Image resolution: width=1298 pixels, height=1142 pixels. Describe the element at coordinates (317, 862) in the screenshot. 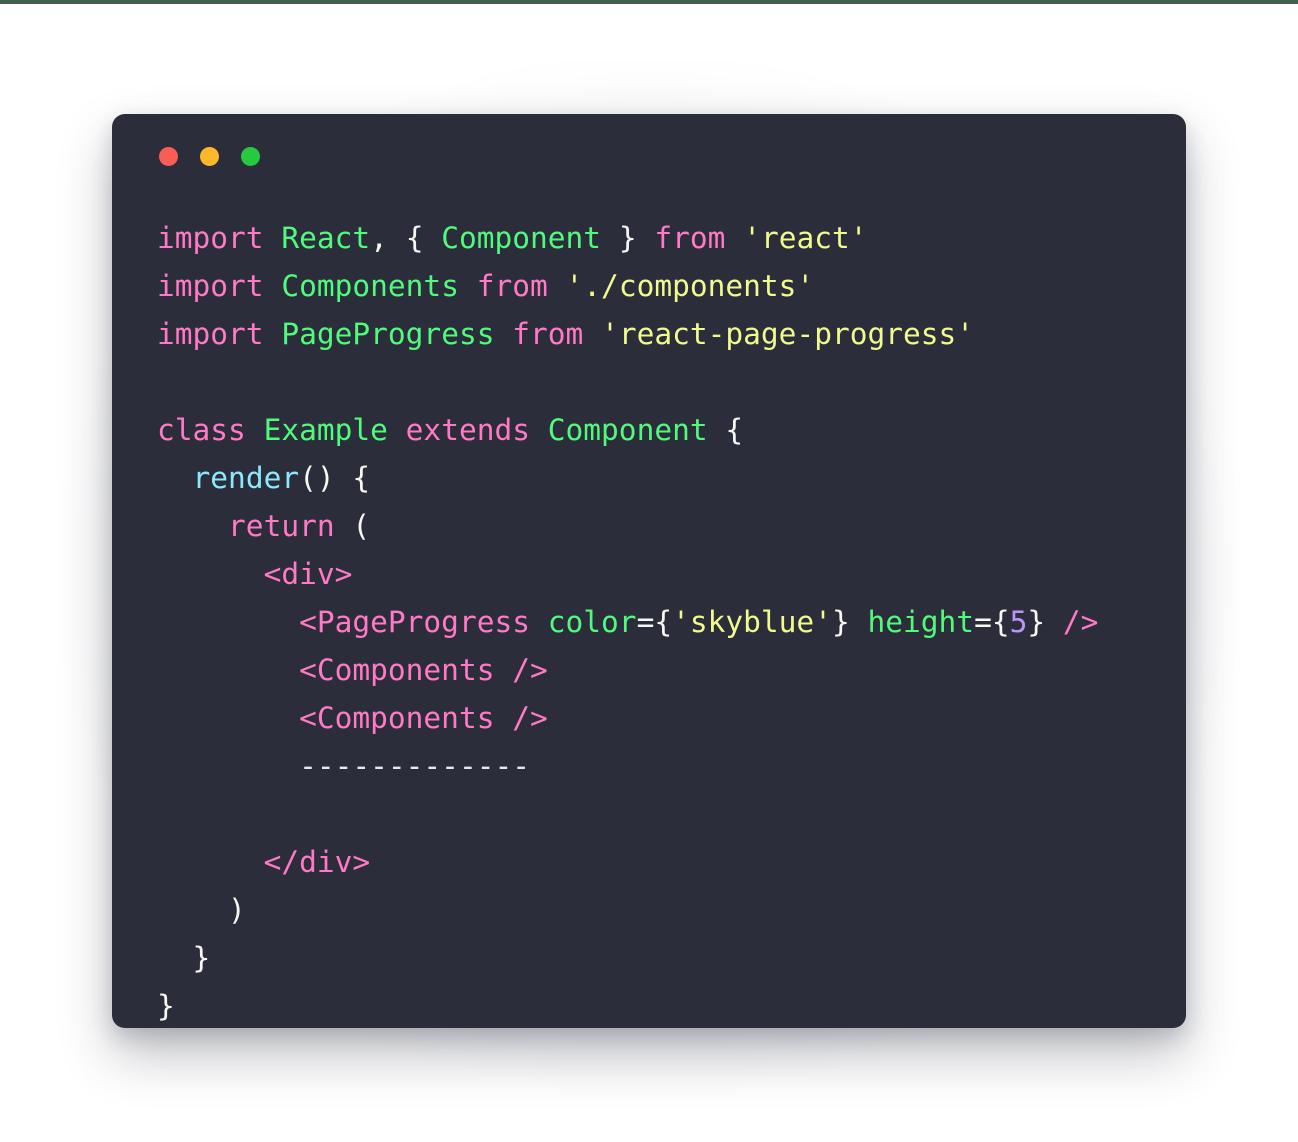

I see `code-token-keyword: </div>` at that location.